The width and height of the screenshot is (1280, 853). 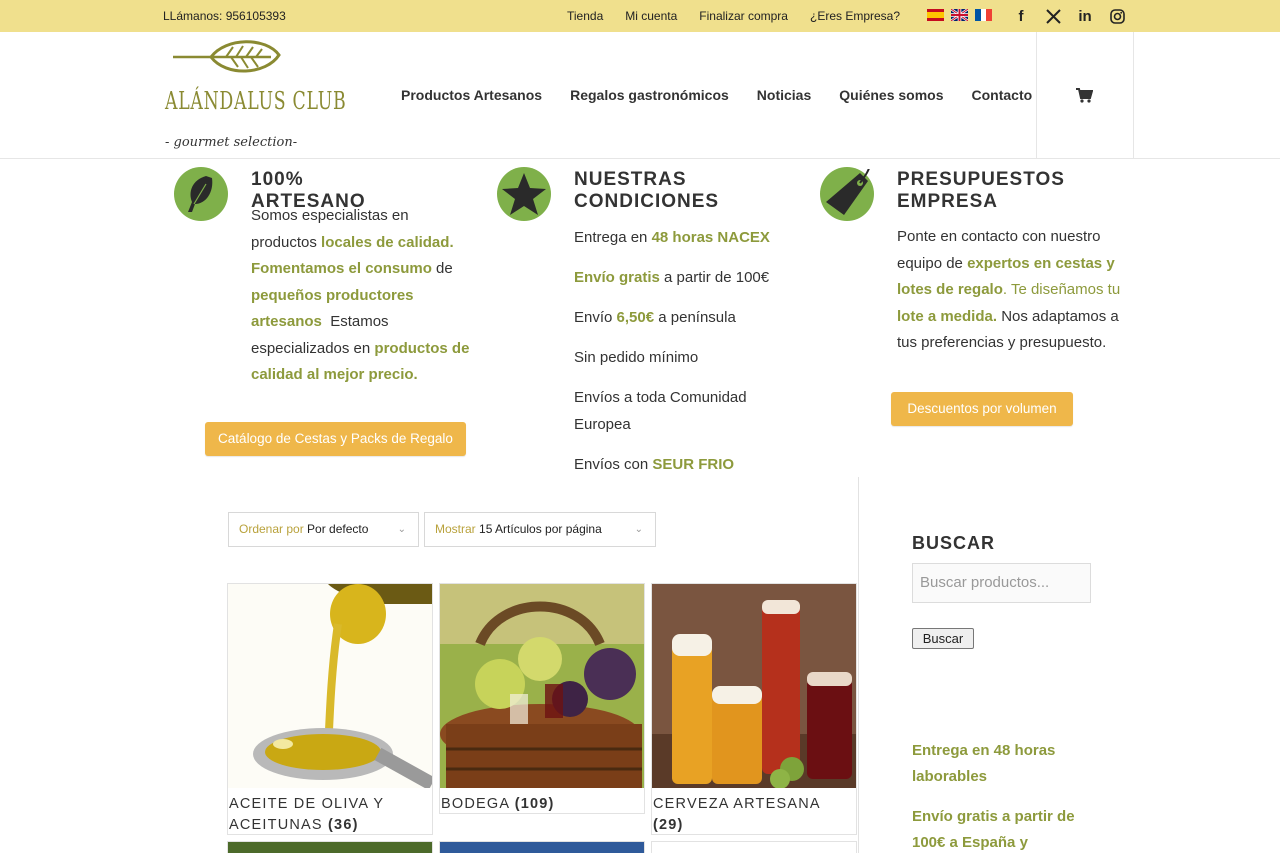 What do you see at coordinates (307, 804) in the screenshot?
I see `category-name: ACEITE DE OLIVA Y` at bounding box center [307, 804].